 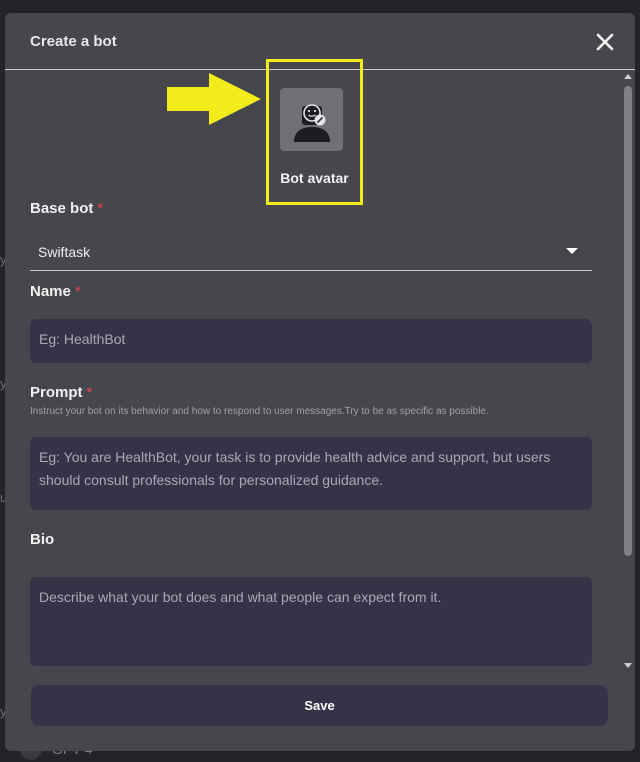 I want to click on close-button, so click(x=605, y=42).